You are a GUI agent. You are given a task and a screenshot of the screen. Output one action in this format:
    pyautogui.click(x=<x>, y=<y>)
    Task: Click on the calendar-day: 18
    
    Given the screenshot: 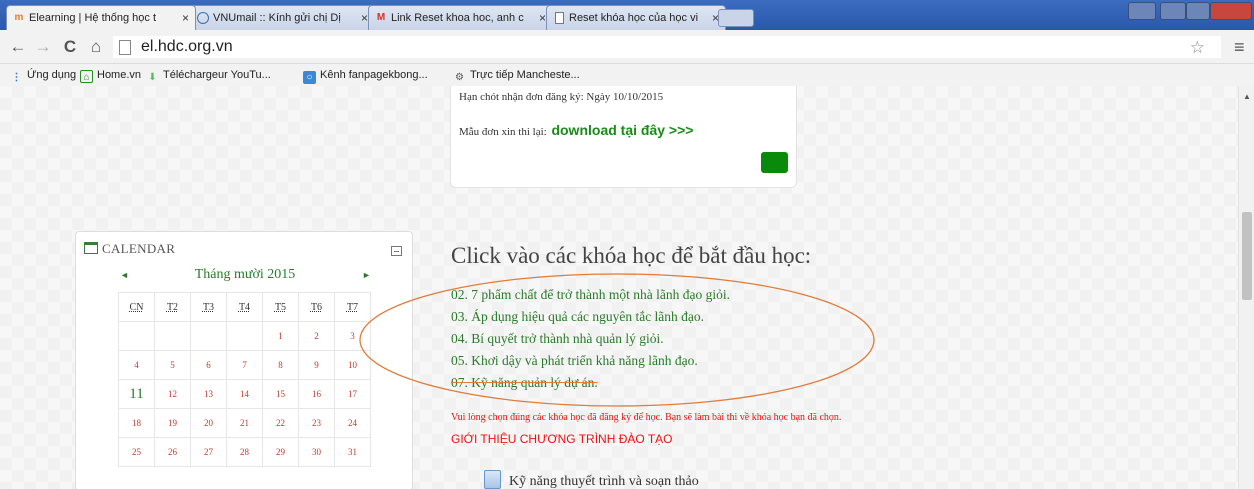 What is the action you would take?
    pyautogui.click(x=136, y=423)
    